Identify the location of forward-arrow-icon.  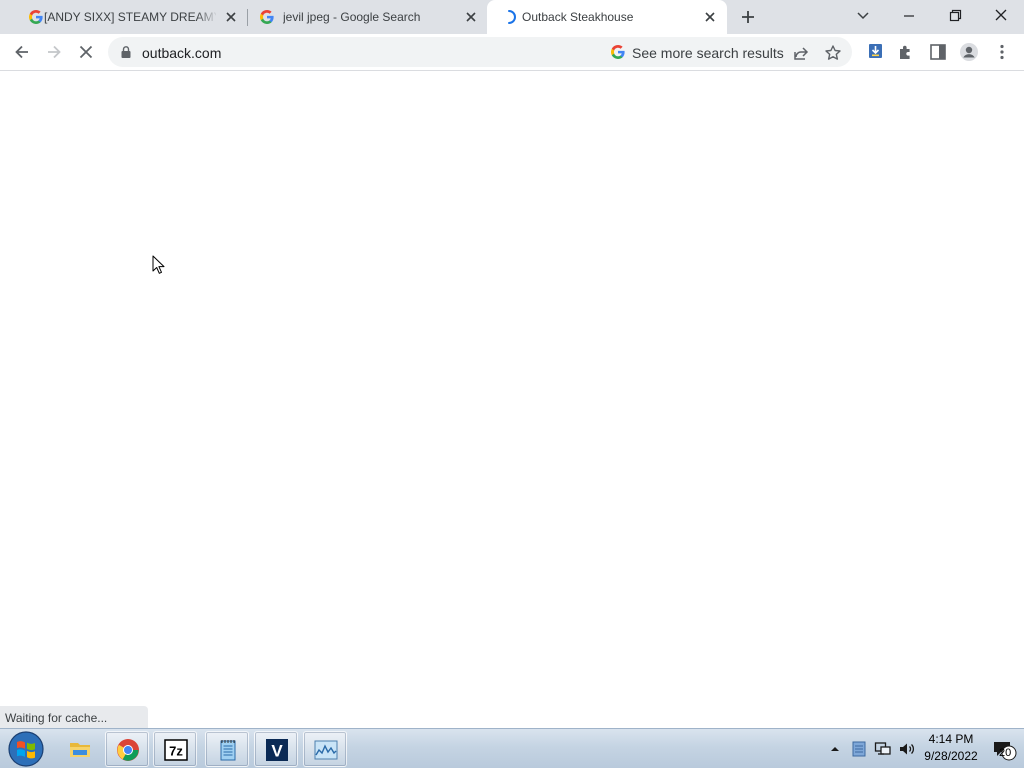
(54, 52).